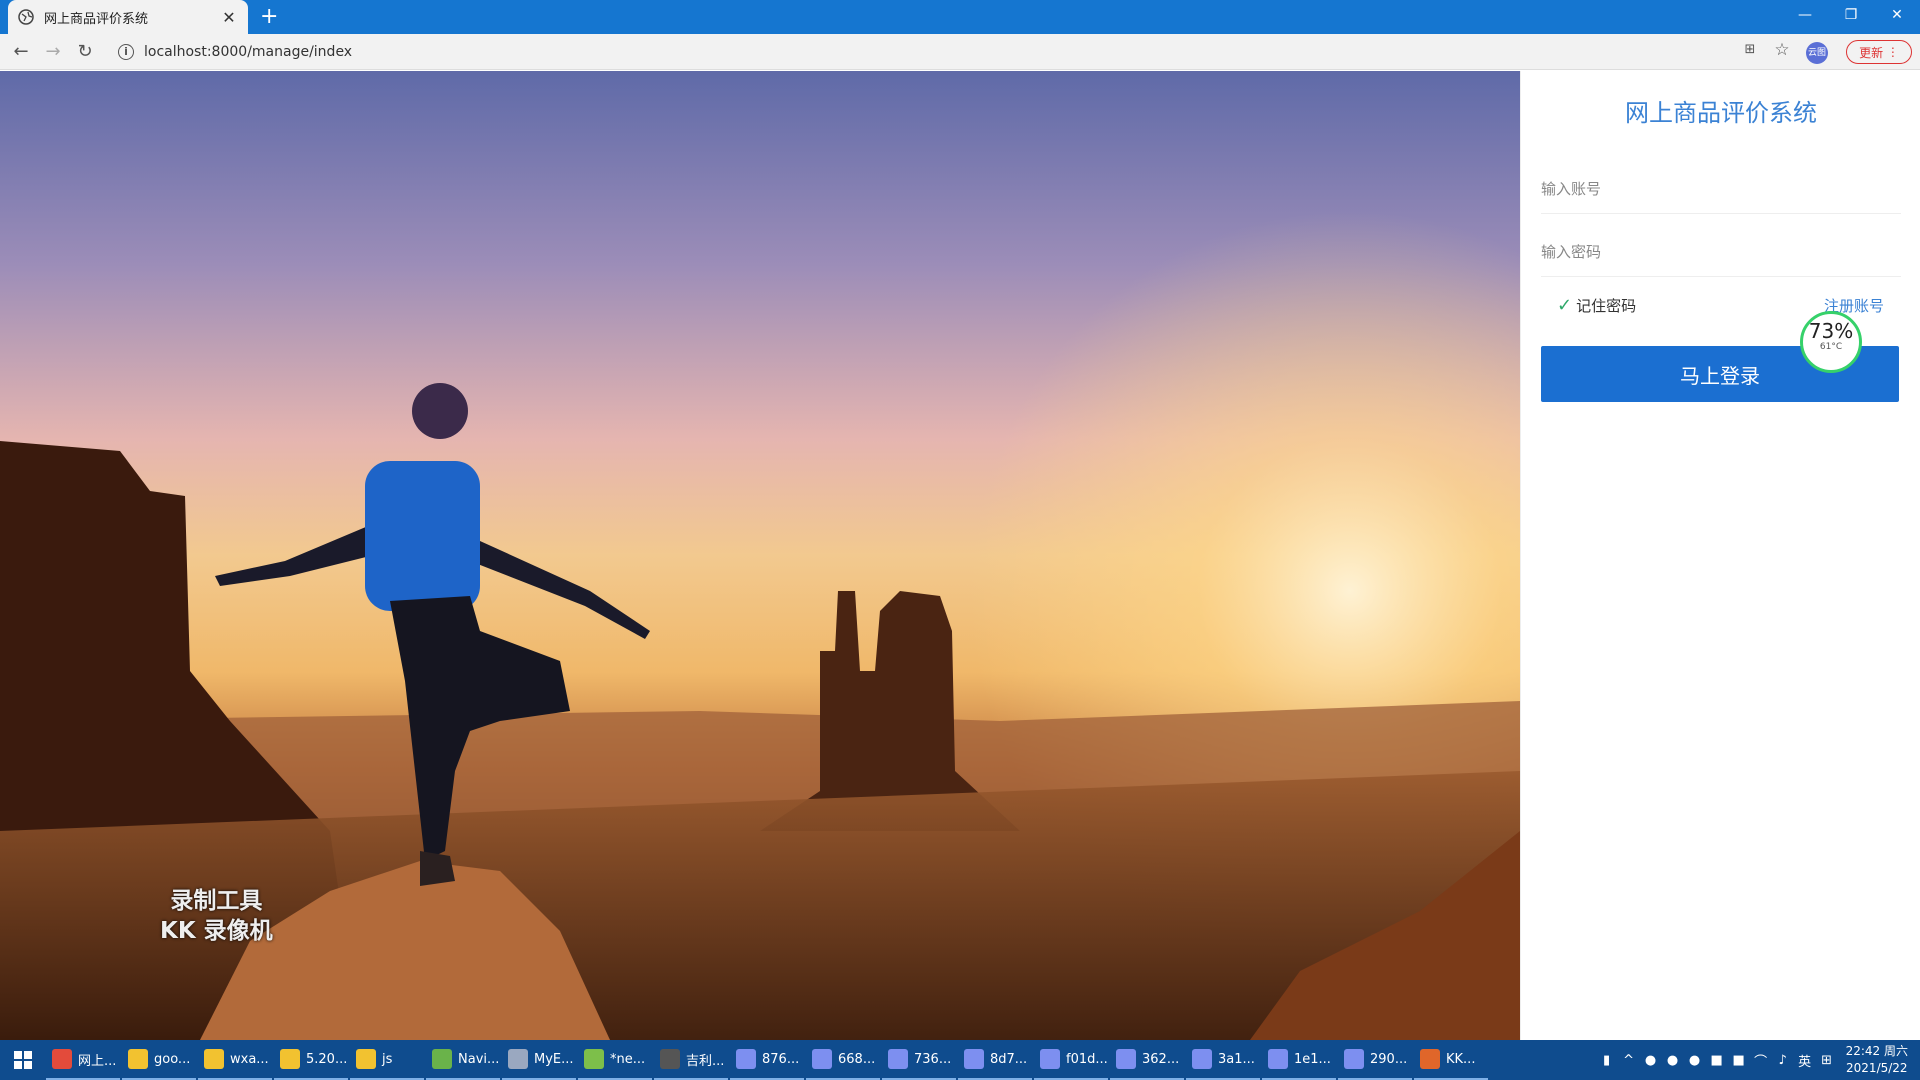  What do you see at coordinates (26, 17) in the screenshot?
I see `globe-icon` at bounding box center [26, 17].